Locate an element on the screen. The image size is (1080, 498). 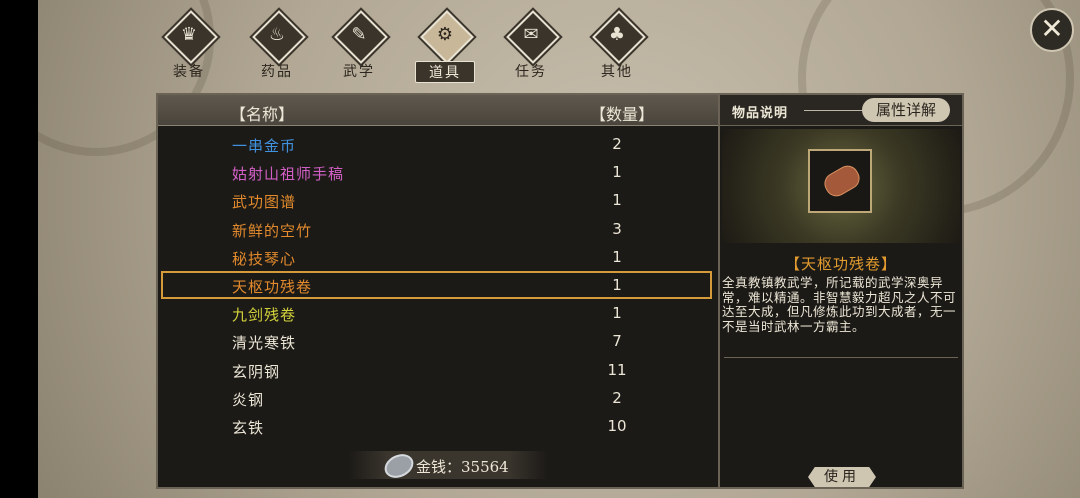
item-artwork is located at coordinates (841, 186).